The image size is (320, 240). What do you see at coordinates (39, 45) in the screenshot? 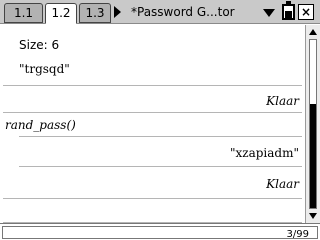
I see `size-output-line: Size: 6` at bounding box center [39, 45].